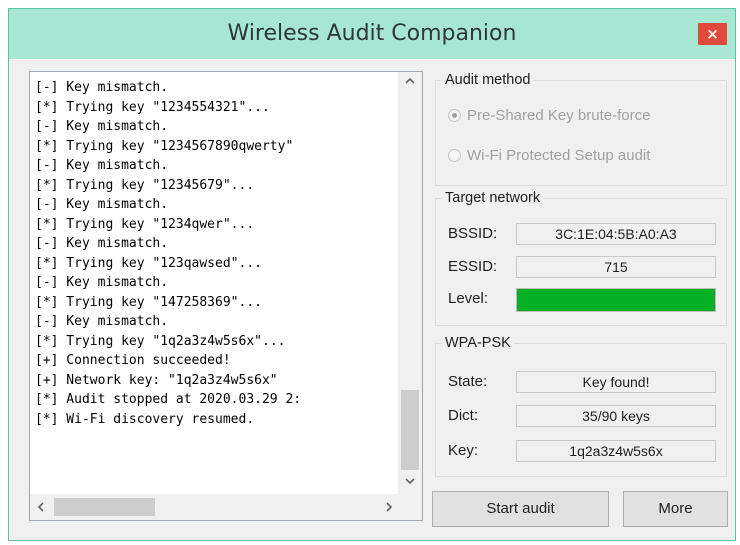  What do you see at coordinates (493, 198) in the screenshot?
I see `target-network-label: Target network` at bounding box center [493, 198].